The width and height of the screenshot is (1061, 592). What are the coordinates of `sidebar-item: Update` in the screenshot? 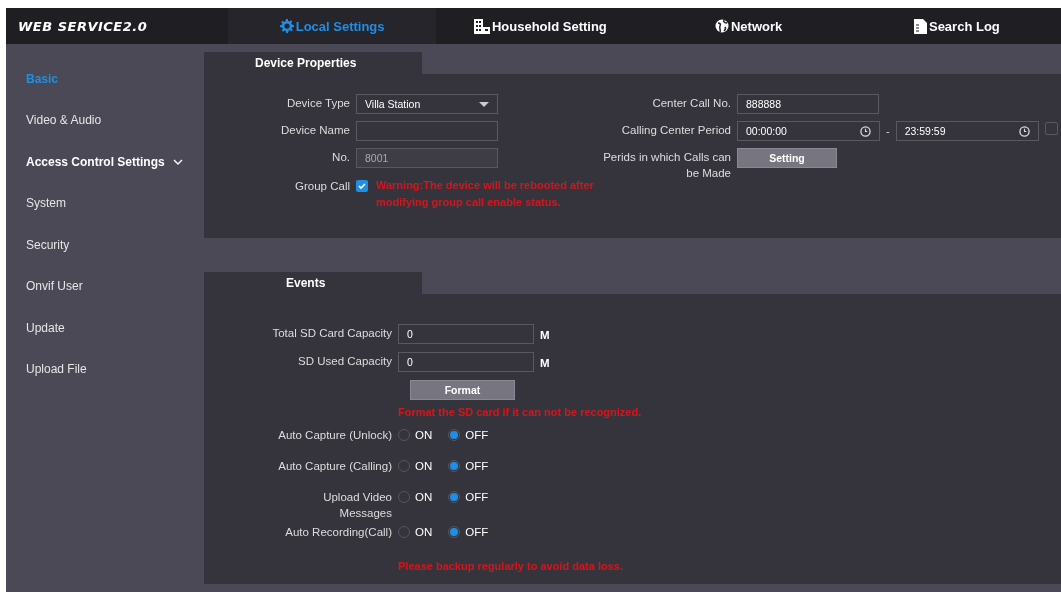 It's located at (45, 327).